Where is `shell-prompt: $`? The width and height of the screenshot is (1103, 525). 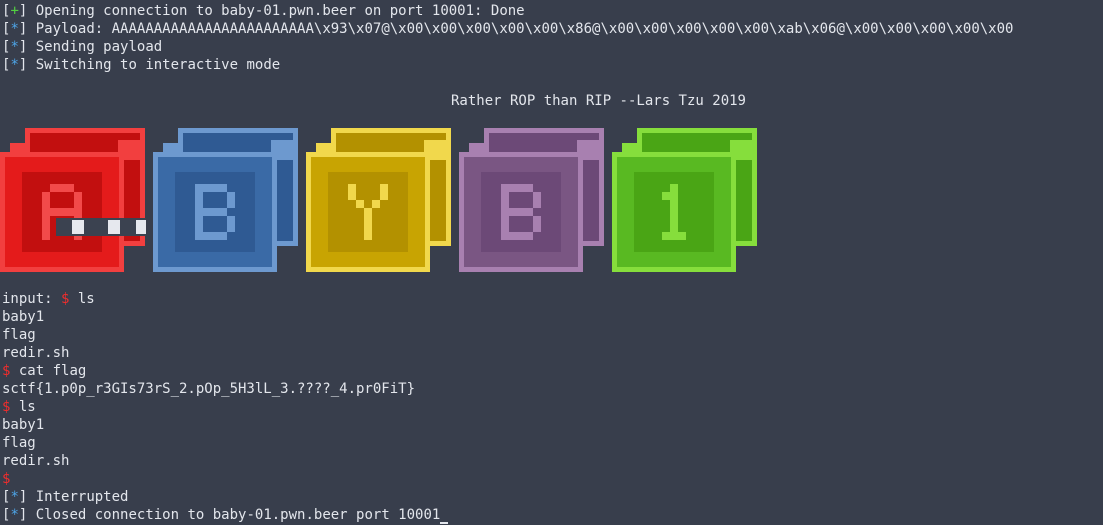
shell-prompt: $ is located at coordinates (6, 479).